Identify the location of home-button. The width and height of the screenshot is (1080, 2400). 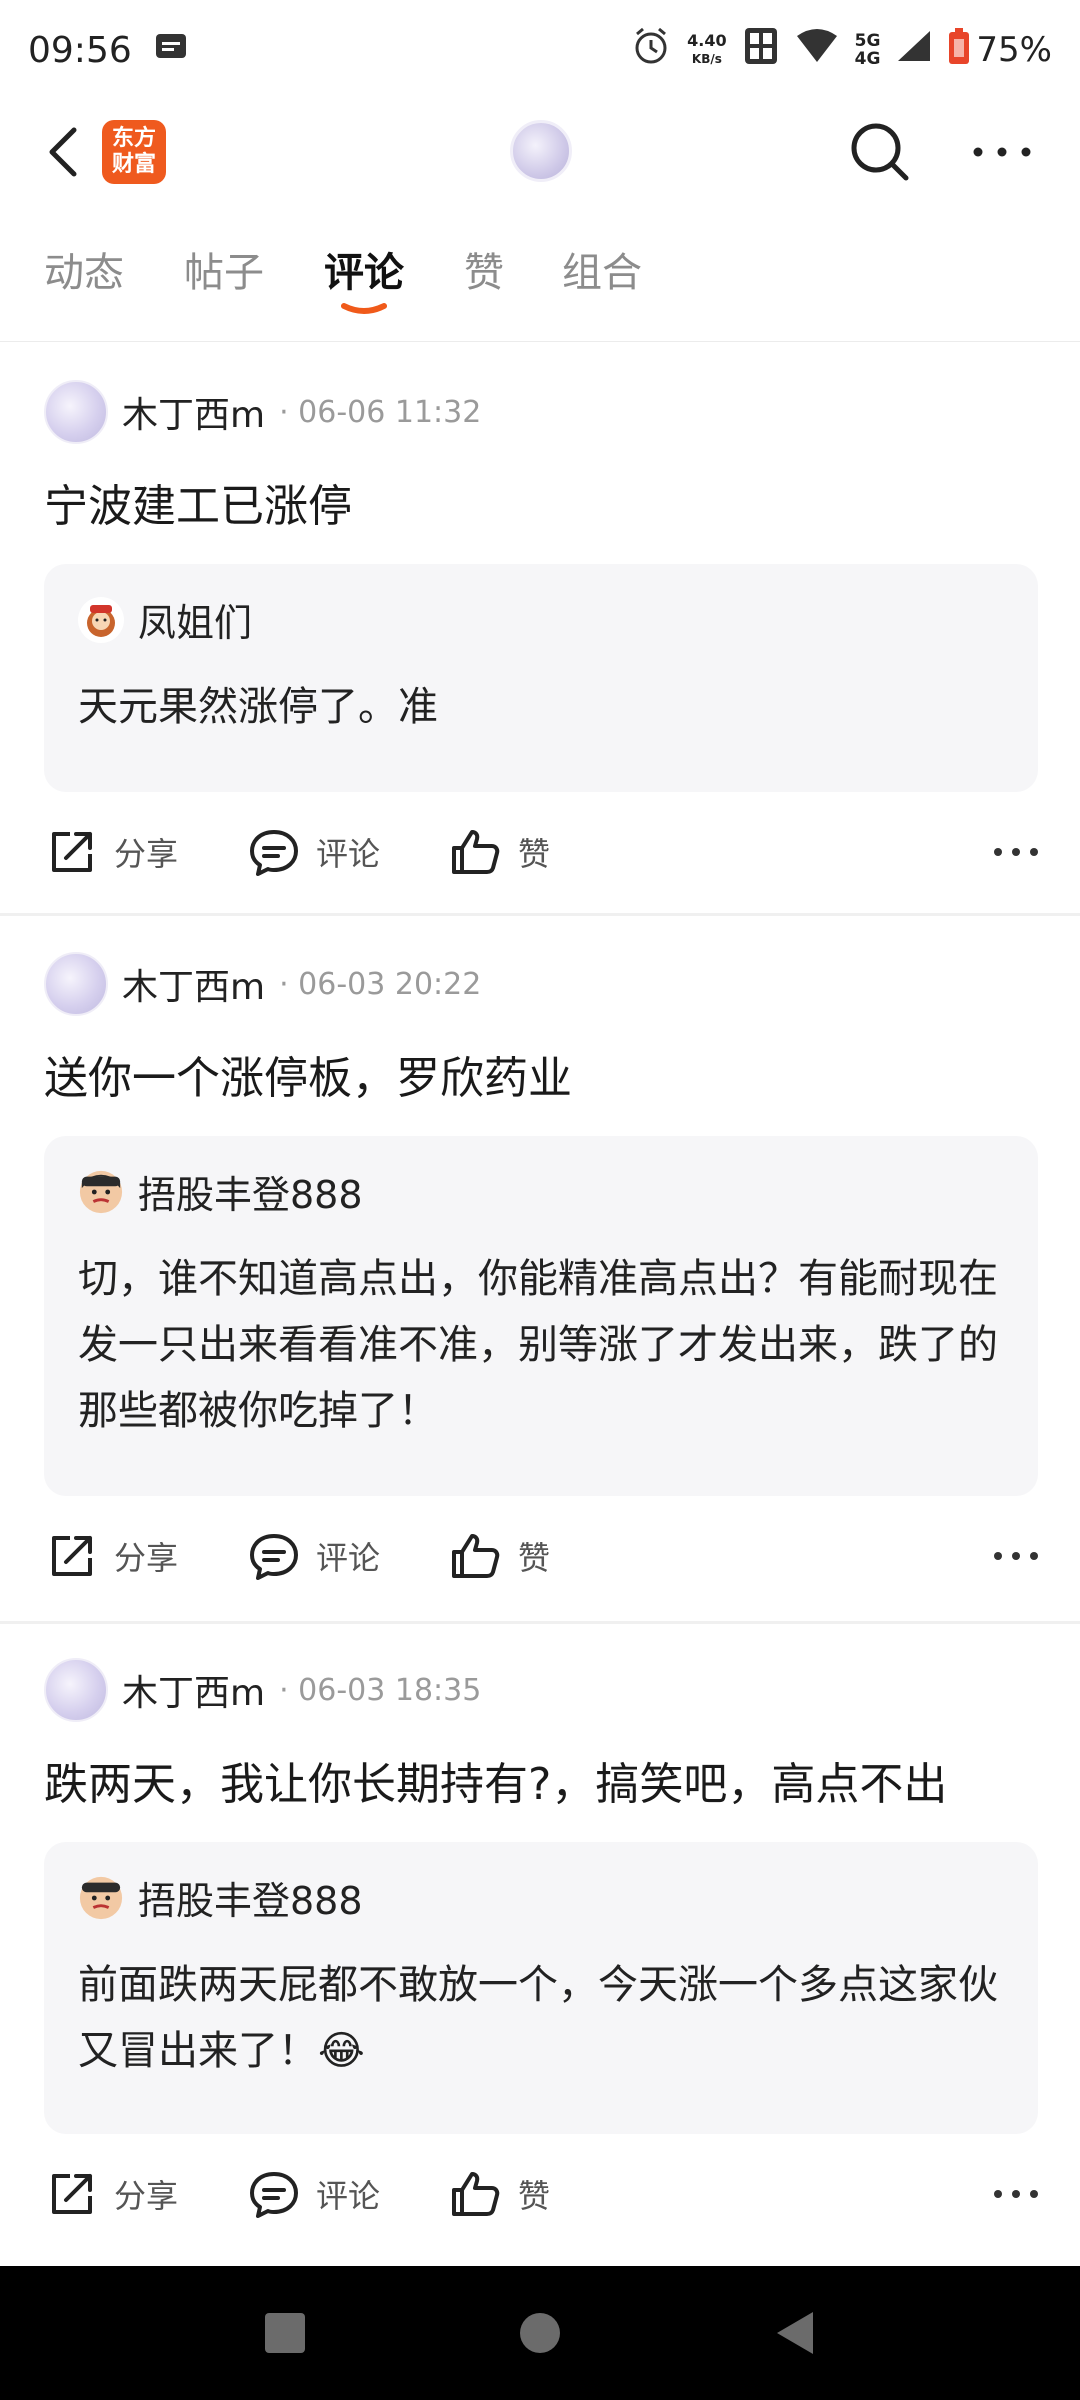
(540, 2333).